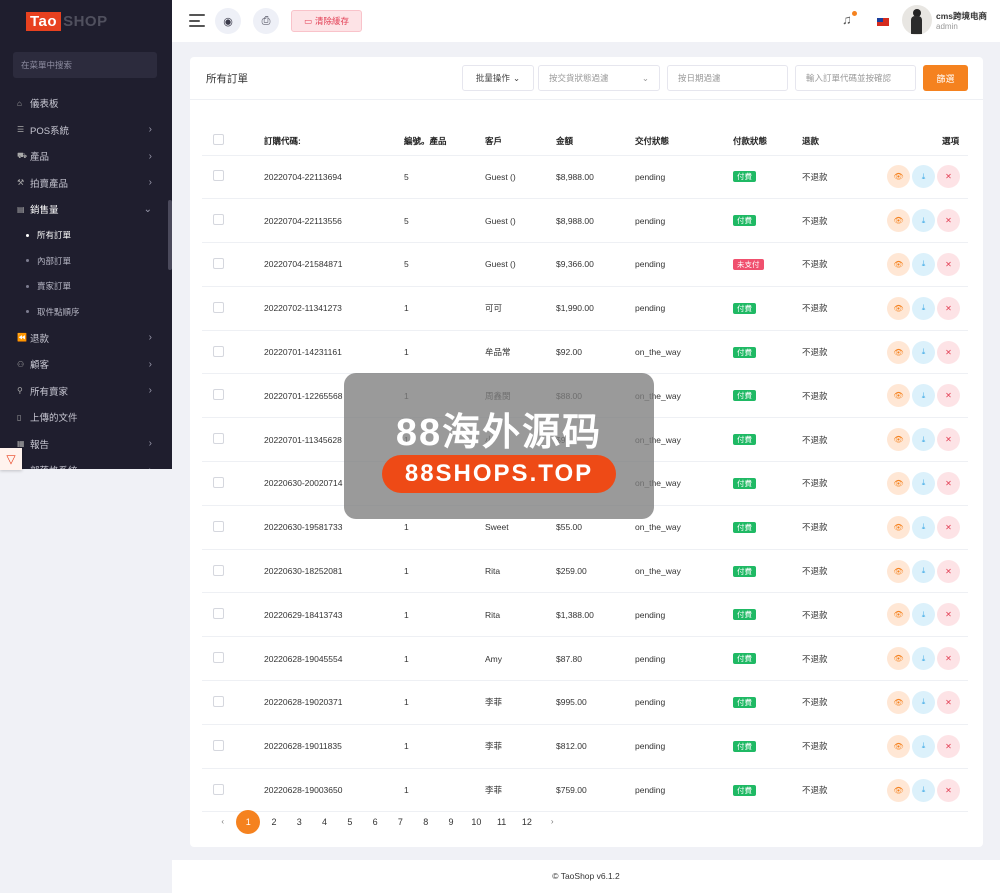 The width and height of the screenshot is (1000, 893). Describe the element at coordinates (86, 156) in the screenshot. I see `sidebar-item: ⛟ 產品 ›` at that location.